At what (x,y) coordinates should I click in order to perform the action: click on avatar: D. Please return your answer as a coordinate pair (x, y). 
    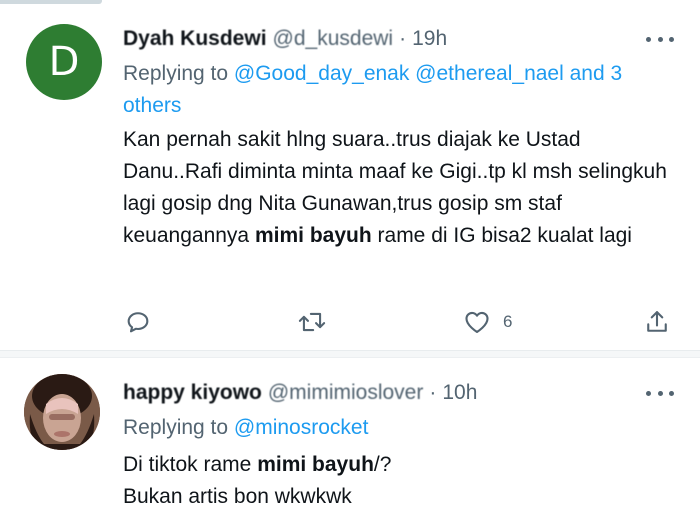
    Looking at the image, I should click on (64, 62).